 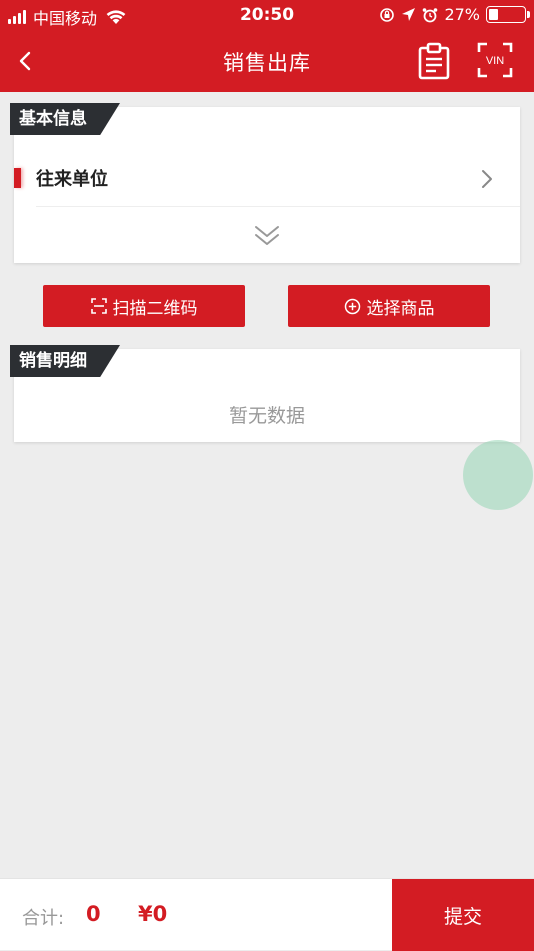 I want to click on app-header: 中国移动 20:50 27% 销售出库 VIN, so click(x=267, y=46).